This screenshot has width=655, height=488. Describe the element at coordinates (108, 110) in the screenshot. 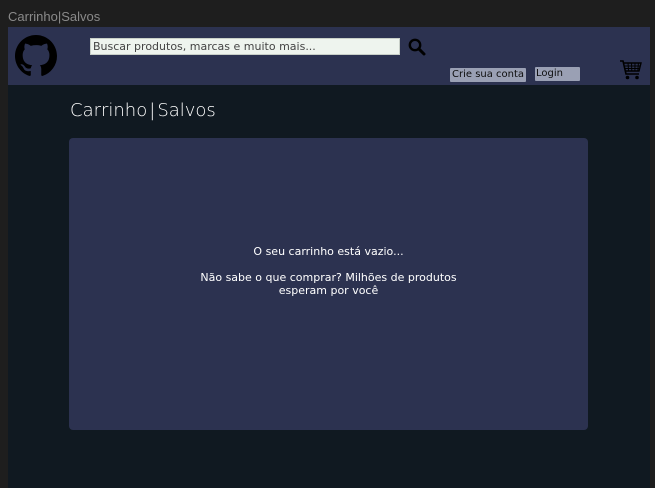

I see `tab-cart: Carrinho` at that location.